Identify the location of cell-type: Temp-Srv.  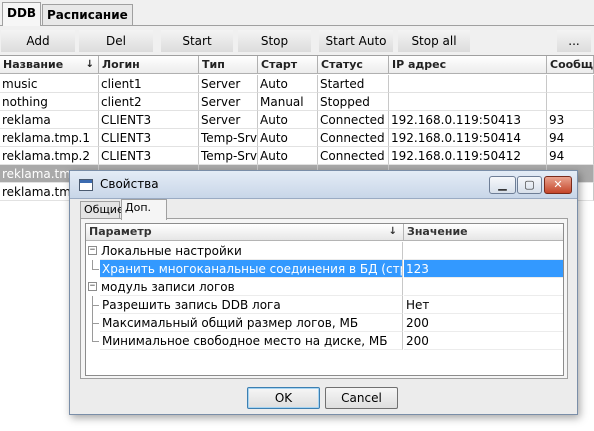
(228, 138).